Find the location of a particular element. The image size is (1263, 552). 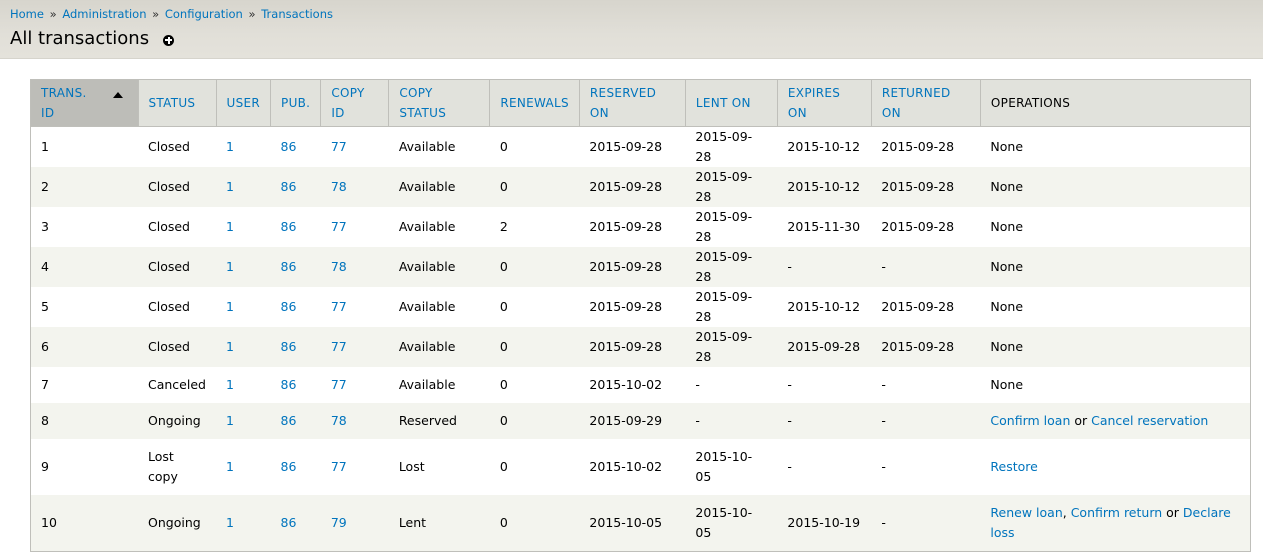

trans-id-cell: 10 is located at coordinates (84, 522).